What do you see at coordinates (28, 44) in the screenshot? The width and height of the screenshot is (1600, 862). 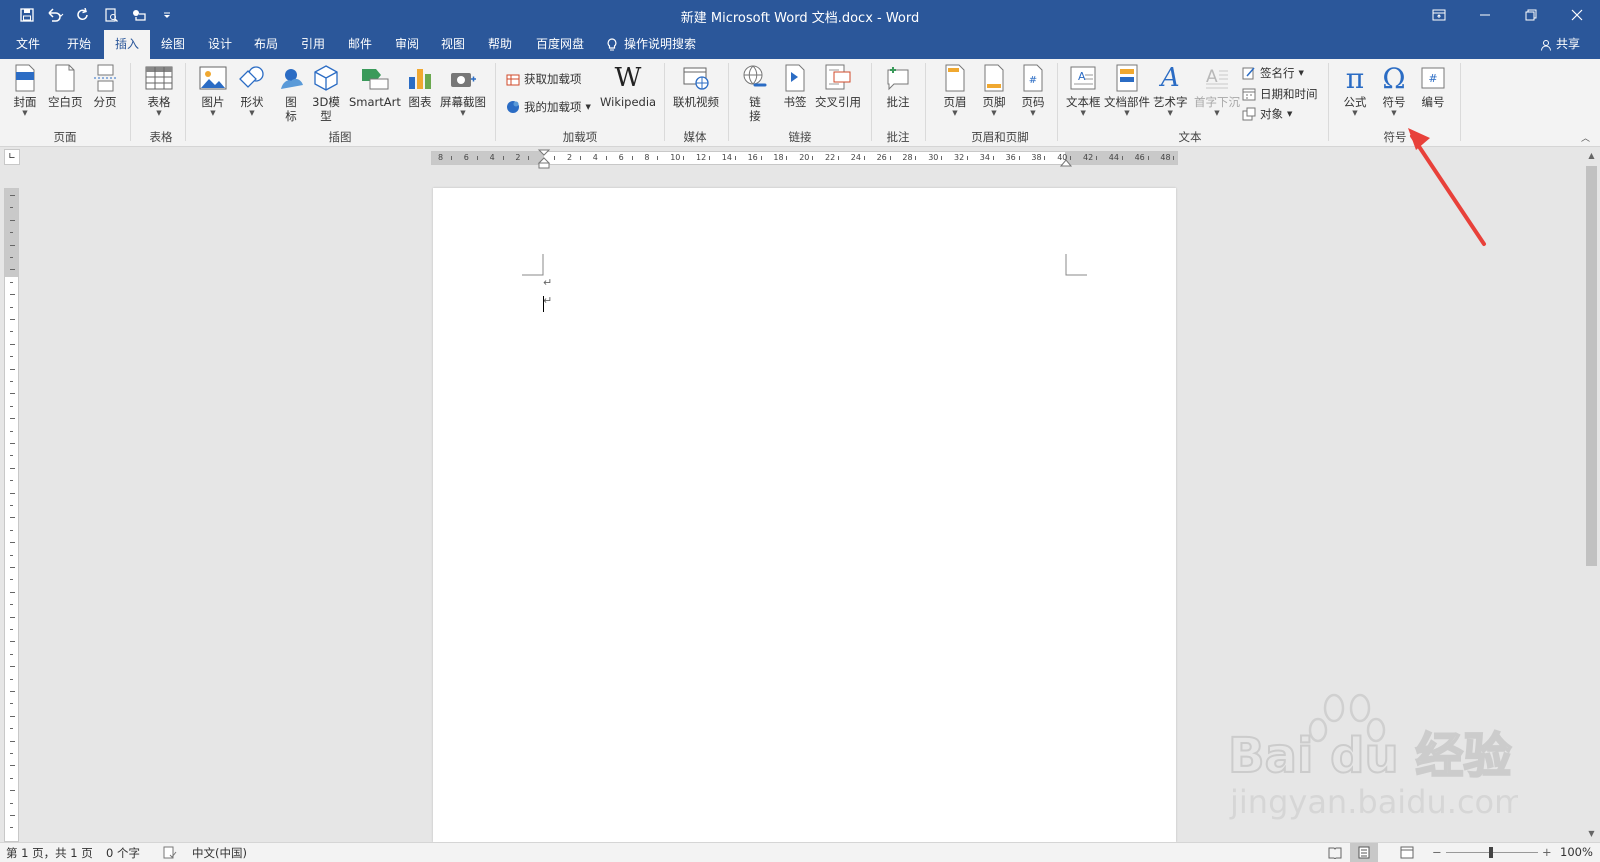 I see `tab-file: 文件` at bounding box center [28, 44].